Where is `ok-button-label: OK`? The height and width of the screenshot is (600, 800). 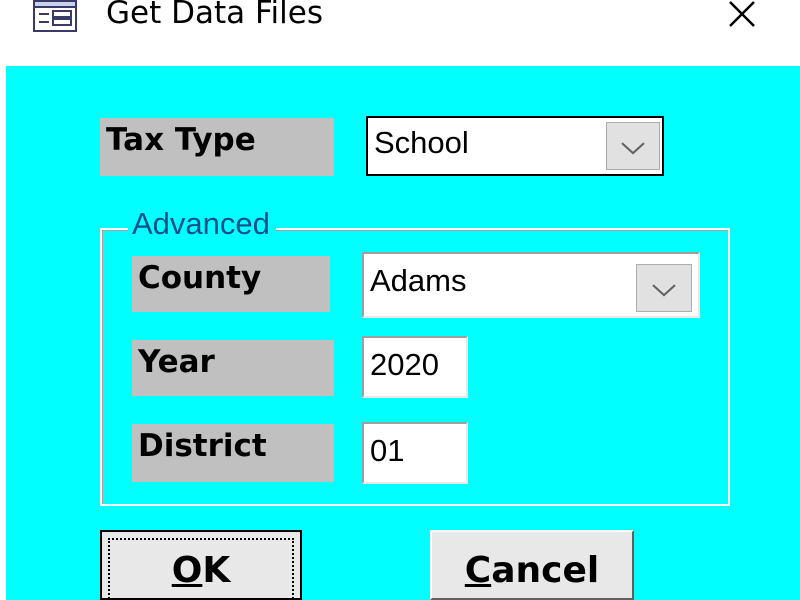 ok-button-label: OK is located at coordinates (201, 571).